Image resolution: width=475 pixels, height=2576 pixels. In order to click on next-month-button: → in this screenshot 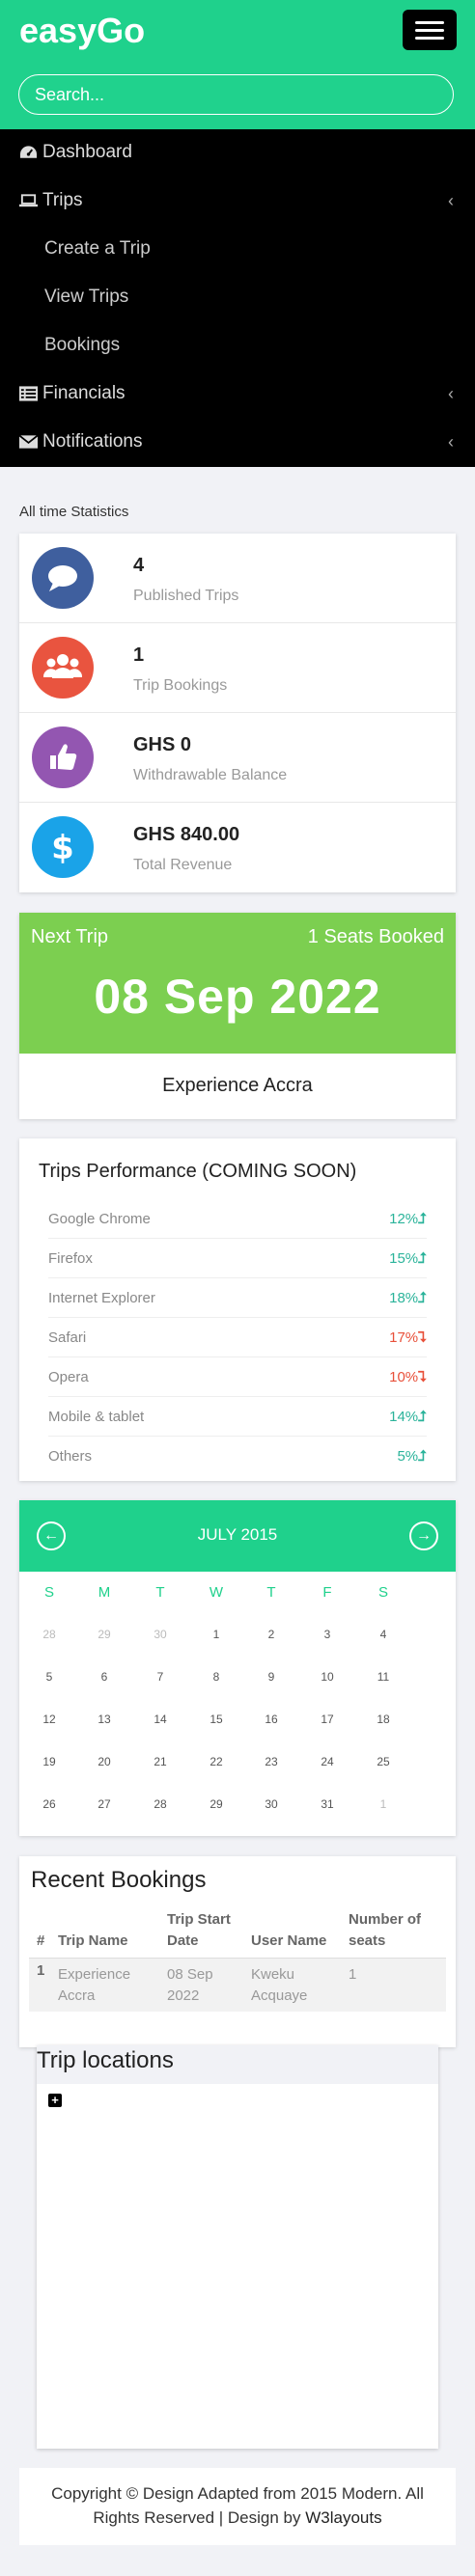, I will do `click(424, 1536)`.